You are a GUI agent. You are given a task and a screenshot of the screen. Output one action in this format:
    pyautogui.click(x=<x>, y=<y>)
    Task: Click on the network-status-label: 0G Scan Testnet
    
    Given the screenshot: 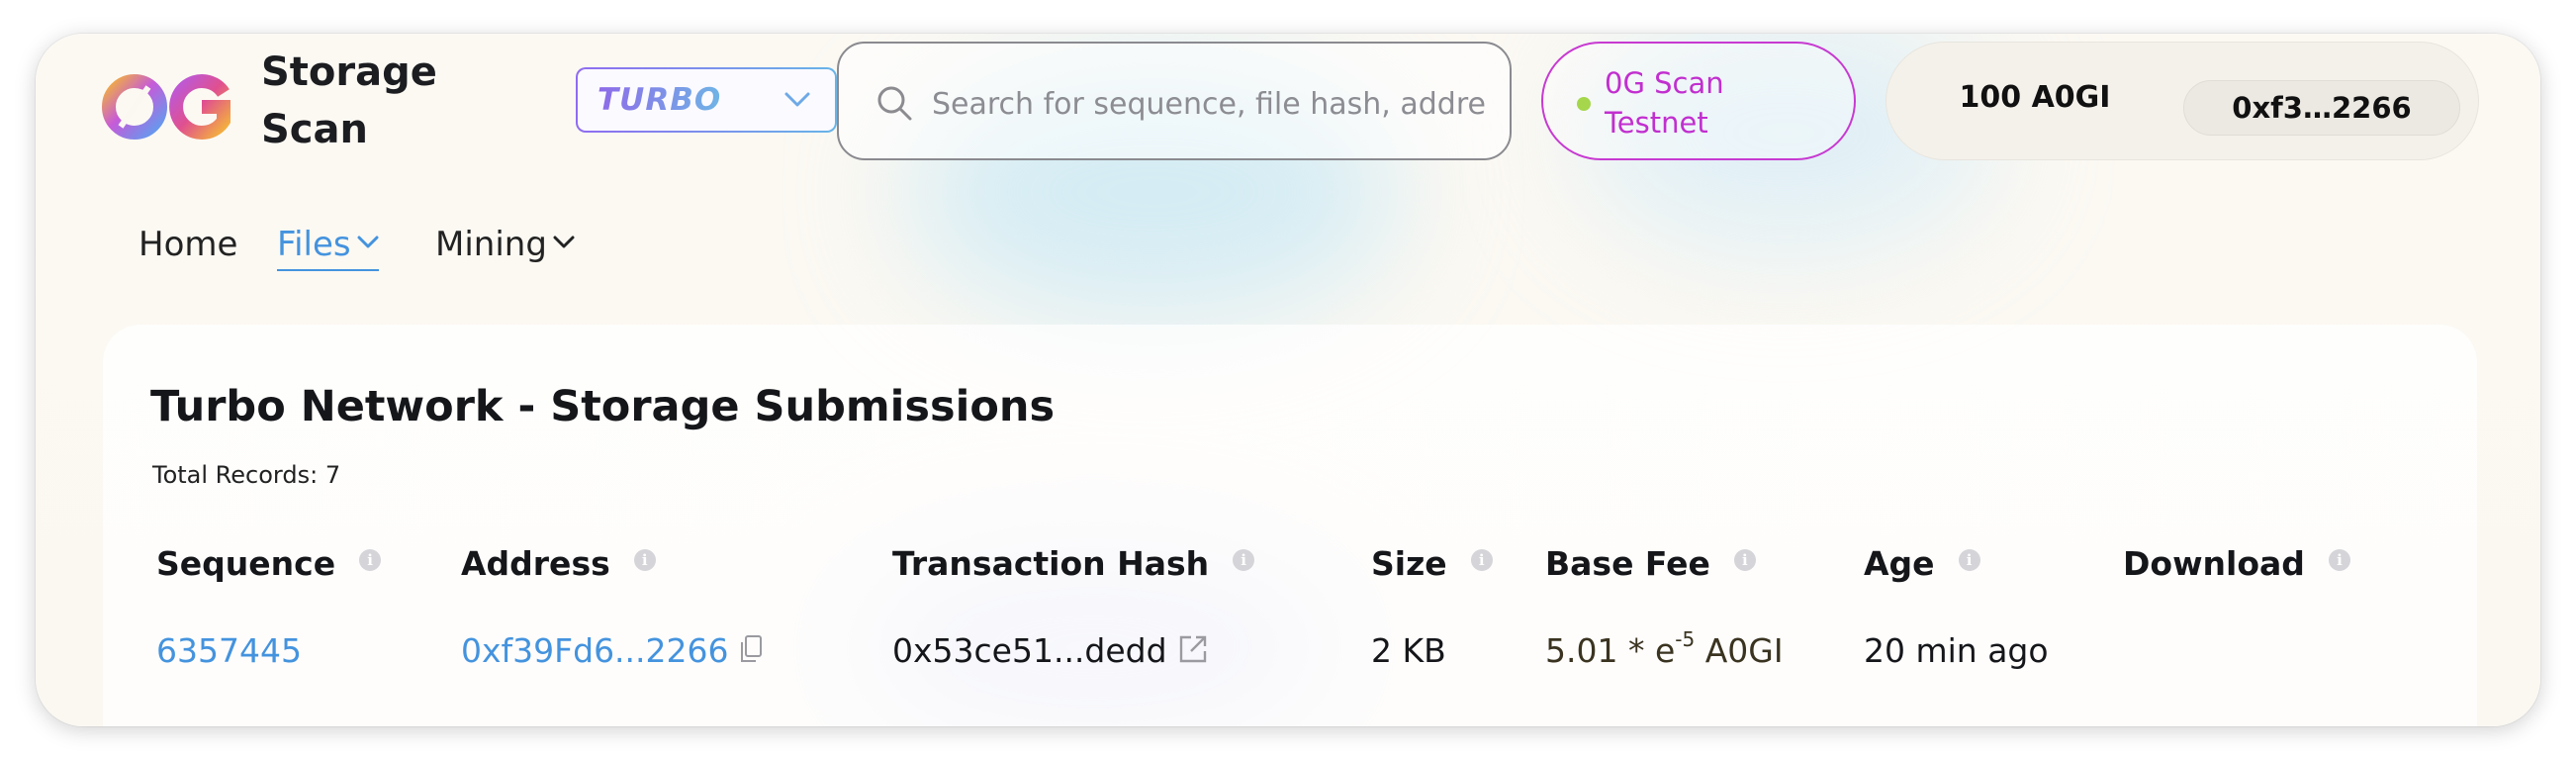 What is the action you would take?
    pyautogui.click(x=1704, y=102)
    